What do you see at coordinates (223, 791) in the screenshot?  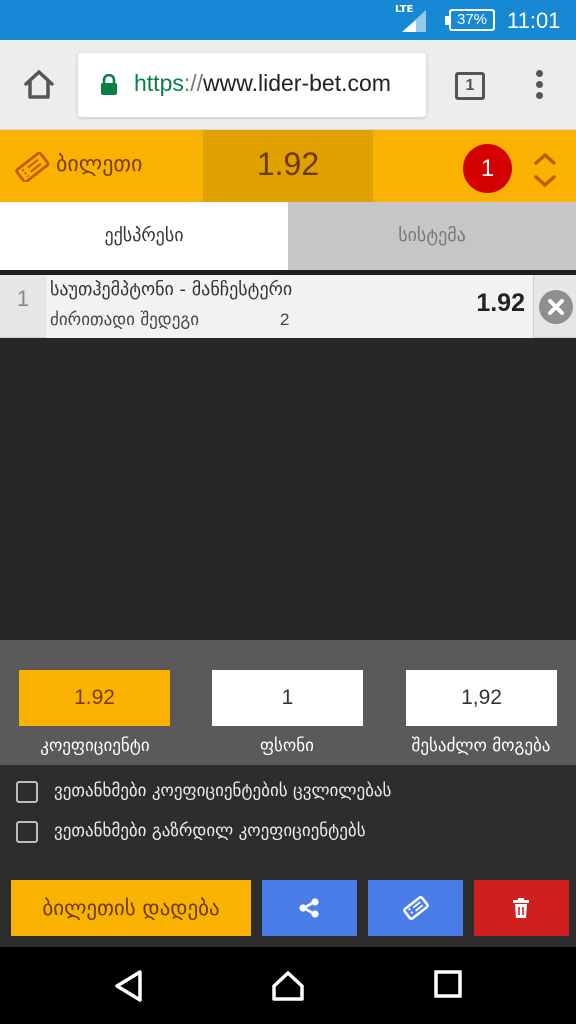 I see `accept-odds-change-label: ვეთანხმები კოეფიციენტების ცვლილებას` at bounding box center [223, 791].